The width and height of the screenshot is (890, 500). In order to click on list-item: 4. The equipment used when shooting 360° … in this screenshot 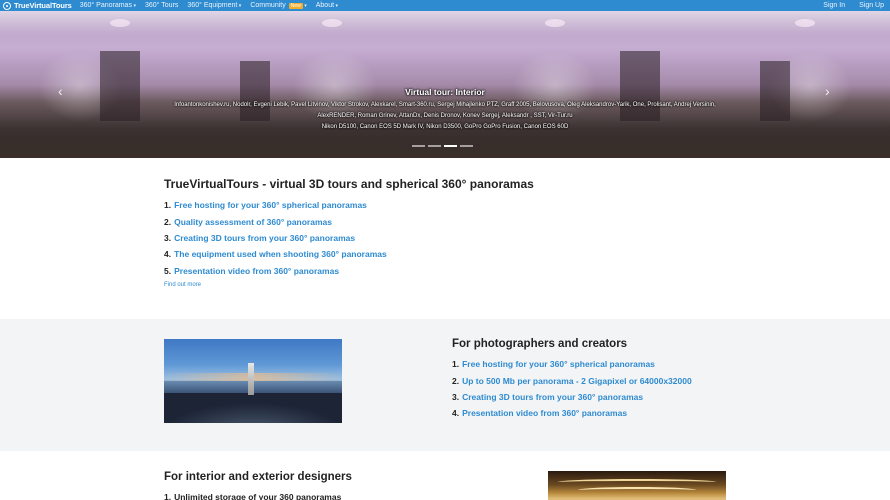, I will do `click(464, 254)`.